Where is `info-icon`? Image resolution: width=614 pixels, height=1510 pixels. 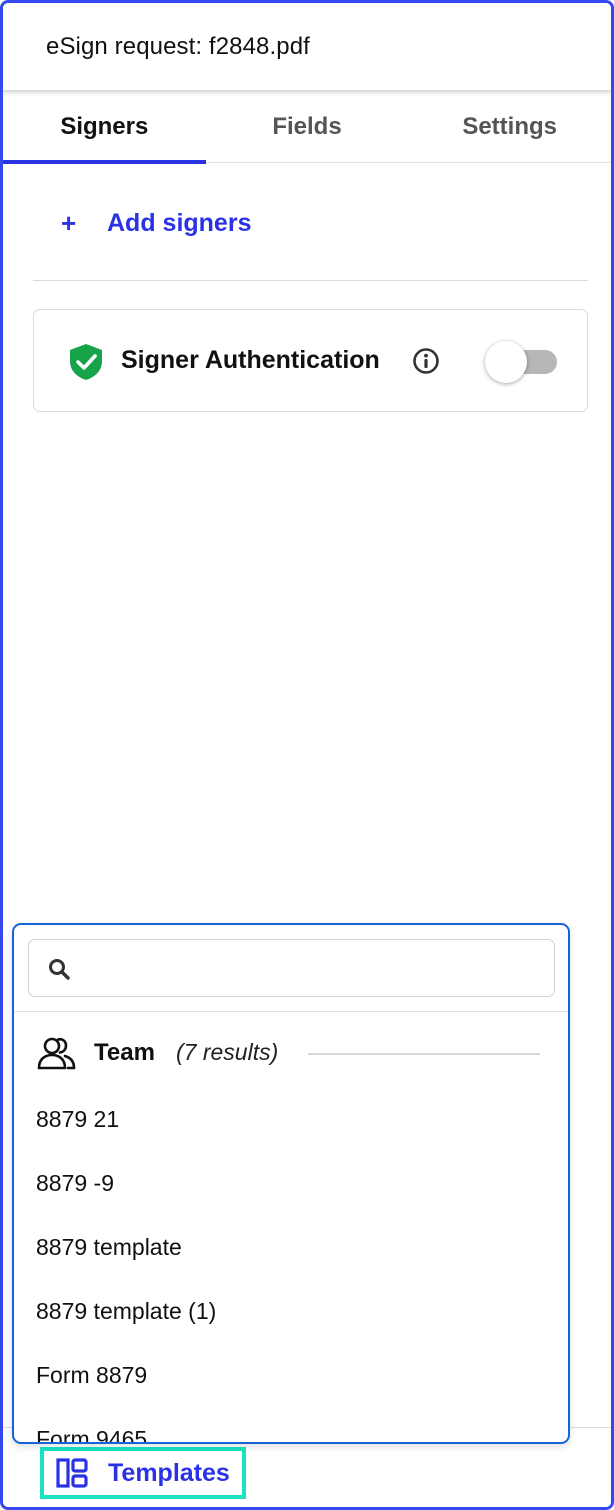 info-icon is located at coordinates (426, 361).